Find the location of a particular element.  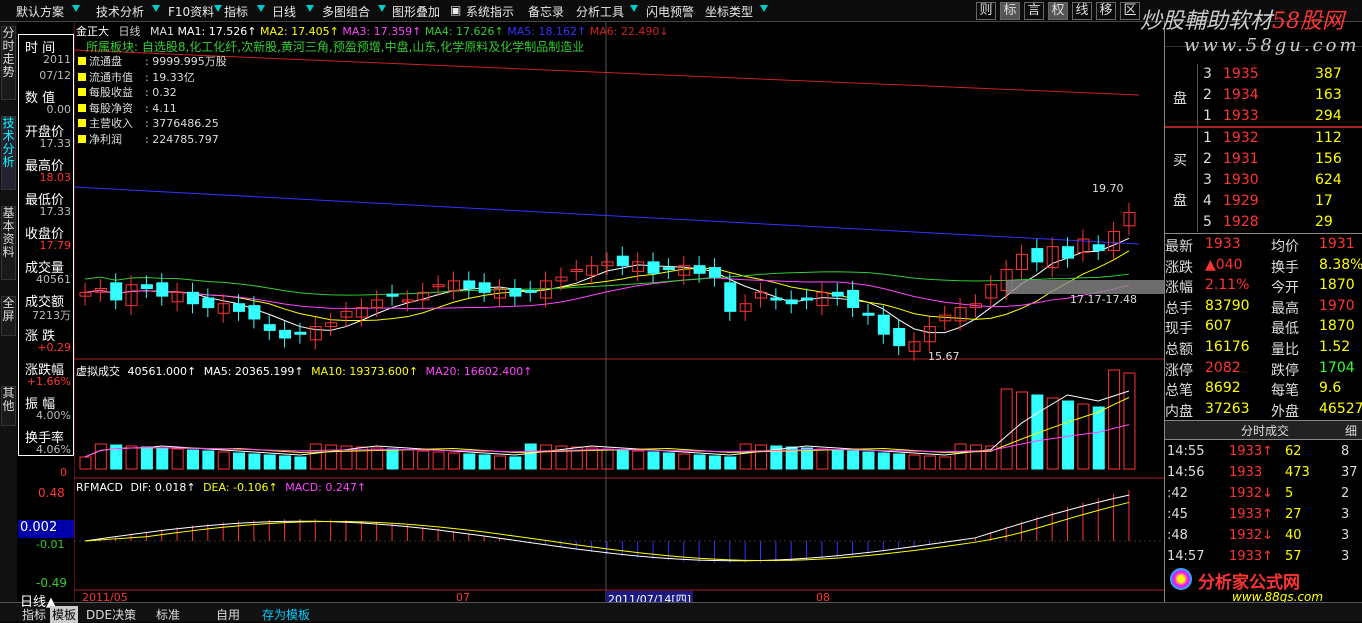

toolbar-btn-biao: 标 is located at coordinates (1010, 11).